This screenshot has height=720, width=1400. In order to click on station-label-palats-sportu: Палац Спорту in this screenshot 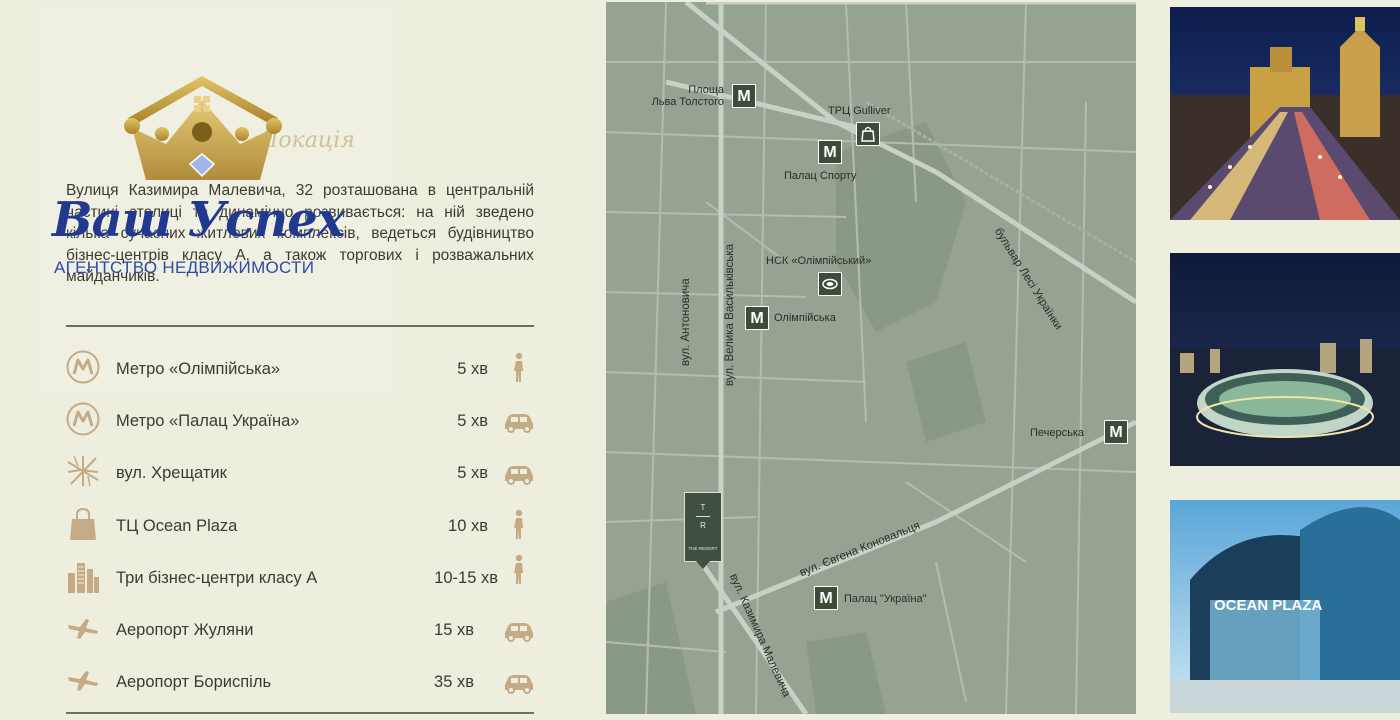, I will do `click(820, 176)`.